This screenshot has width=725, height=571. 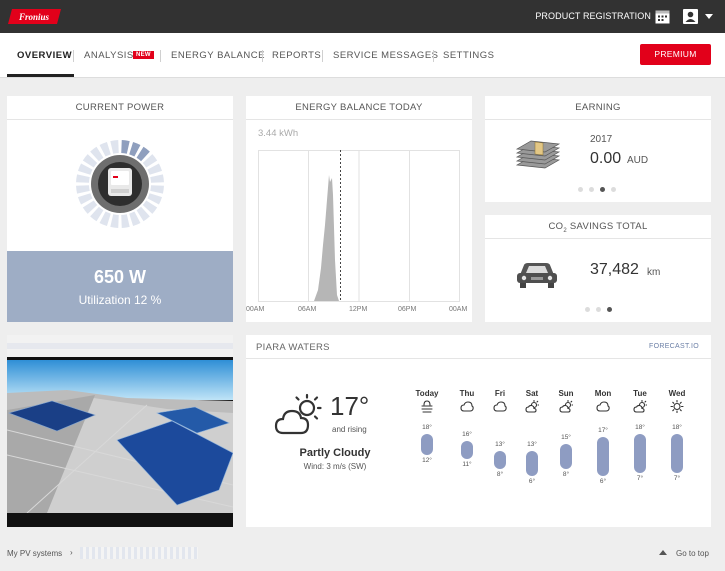 What do you see at coordinates (278, 133) in the screenshot?
I see `energy-total: 3.44 kWh` at bounding box center [278, 133].